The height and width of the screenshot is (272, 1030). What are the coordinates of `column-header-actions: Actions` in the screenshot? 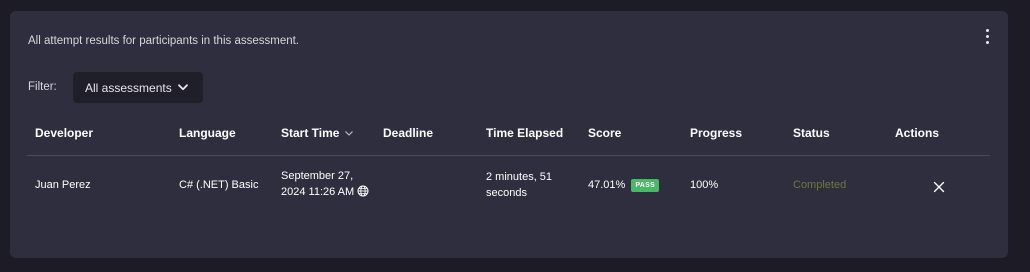 It's located at (917, 133).